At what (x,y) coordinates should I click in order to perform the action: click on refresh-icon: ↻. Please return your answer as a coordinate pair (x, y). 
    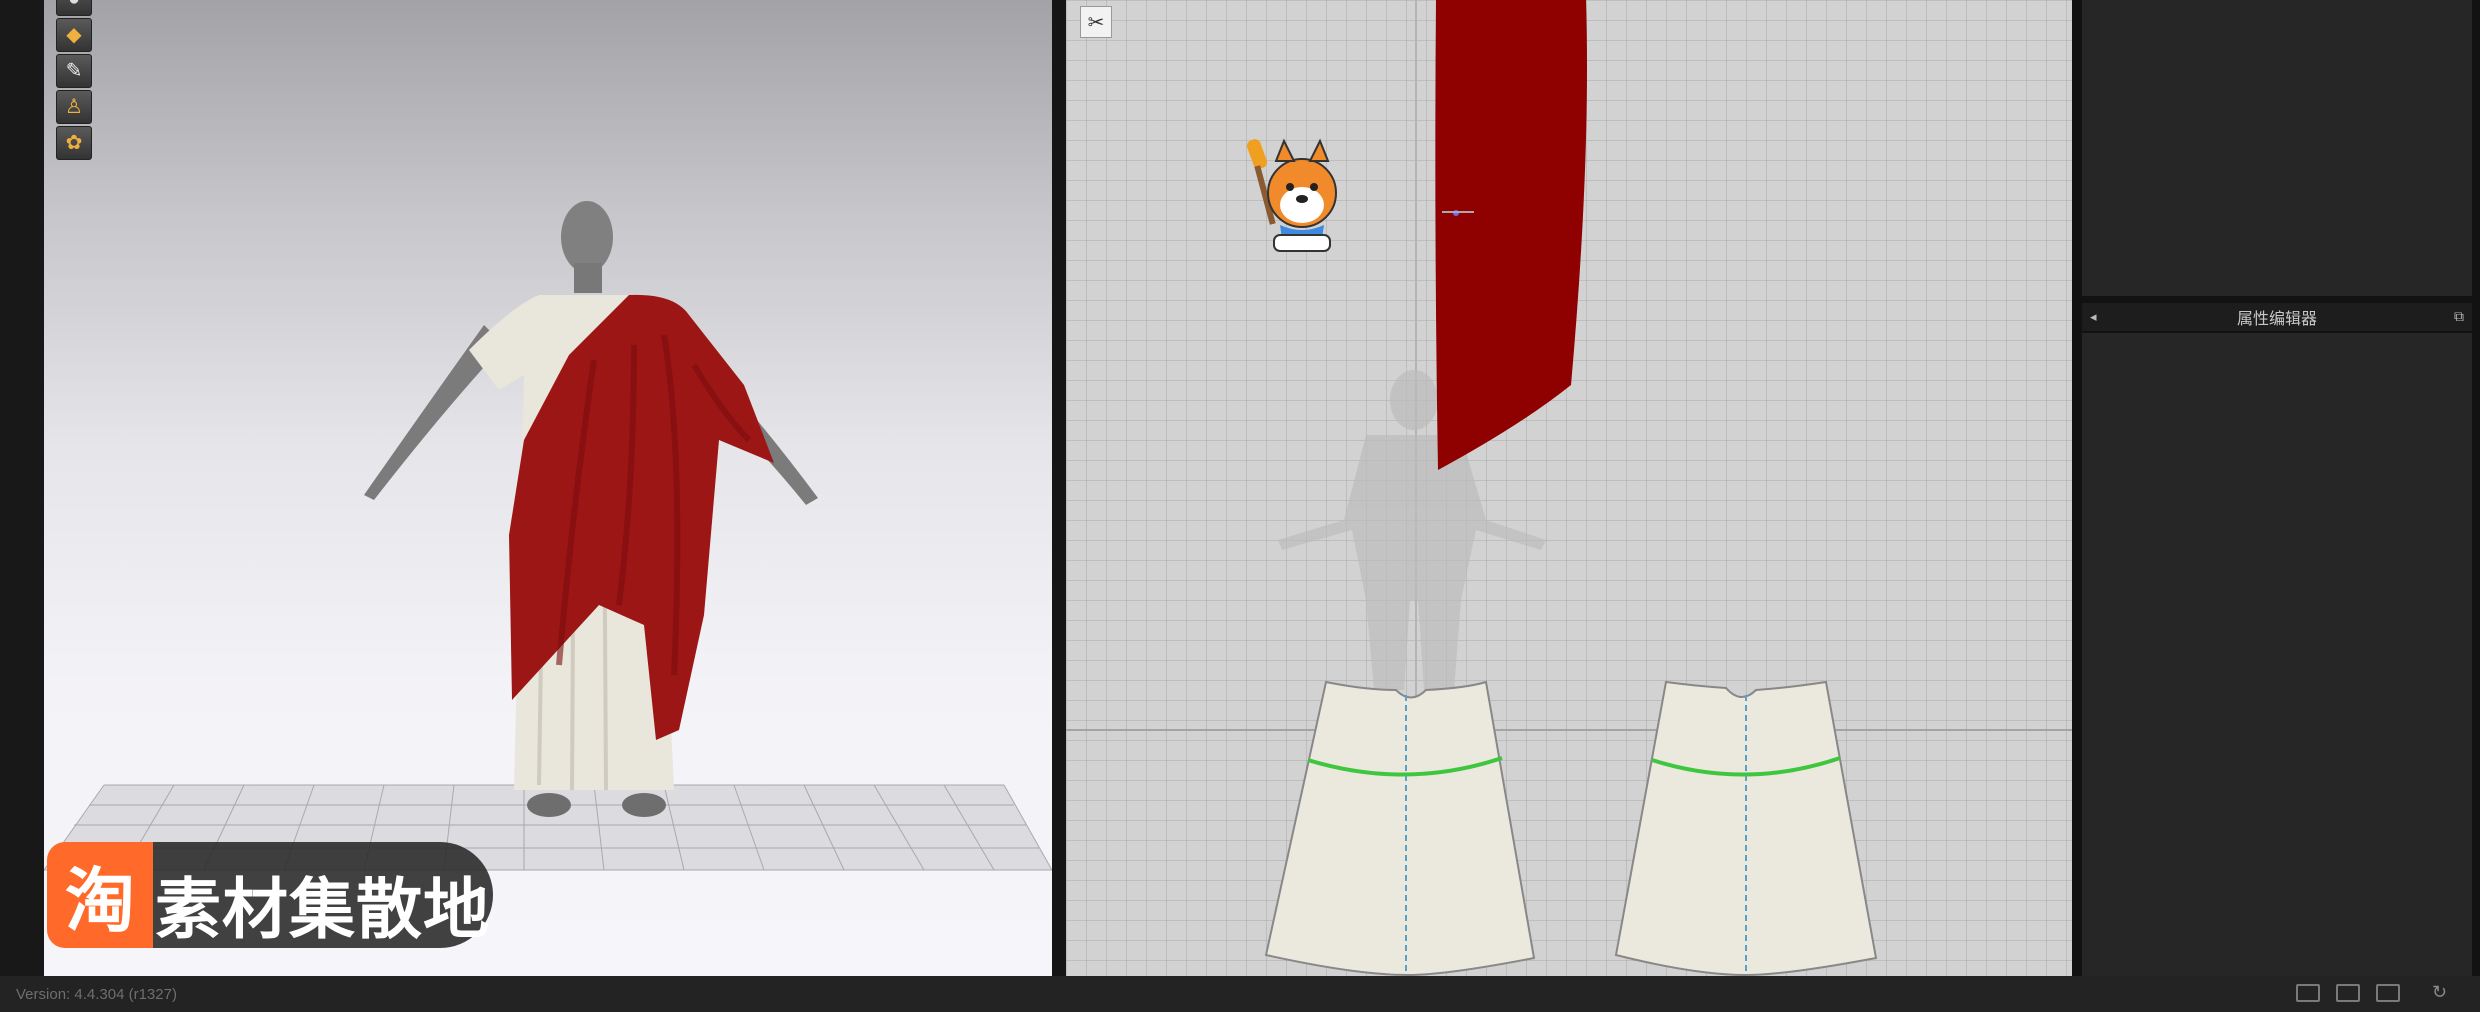
    Looking at the image, I should click on (2439, 992).